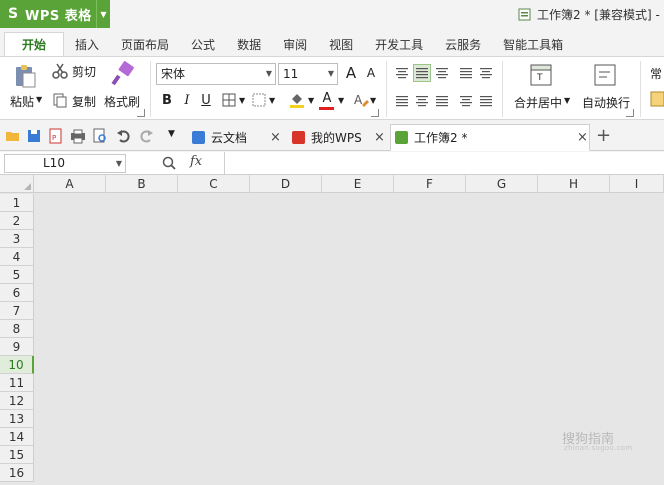 Image resolution: width=664 pixels, height=485 pixels. Describe the element at coordinates (308, 74) in the screenshot. I see `font-size-select: 11 ▼` at that location.